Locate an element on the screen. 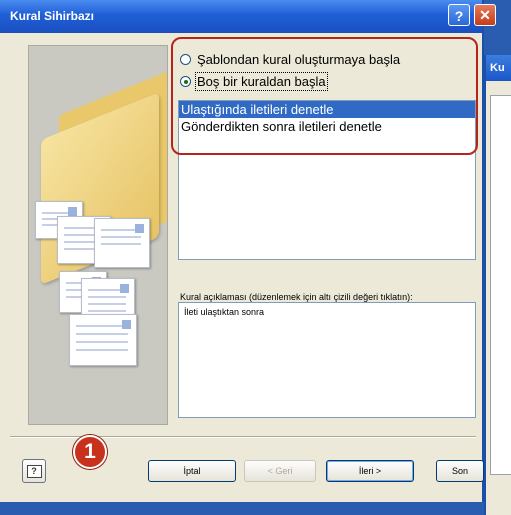  rule-description-text: İleti ulaştıktan sonra is located at coordinates (224, 312).